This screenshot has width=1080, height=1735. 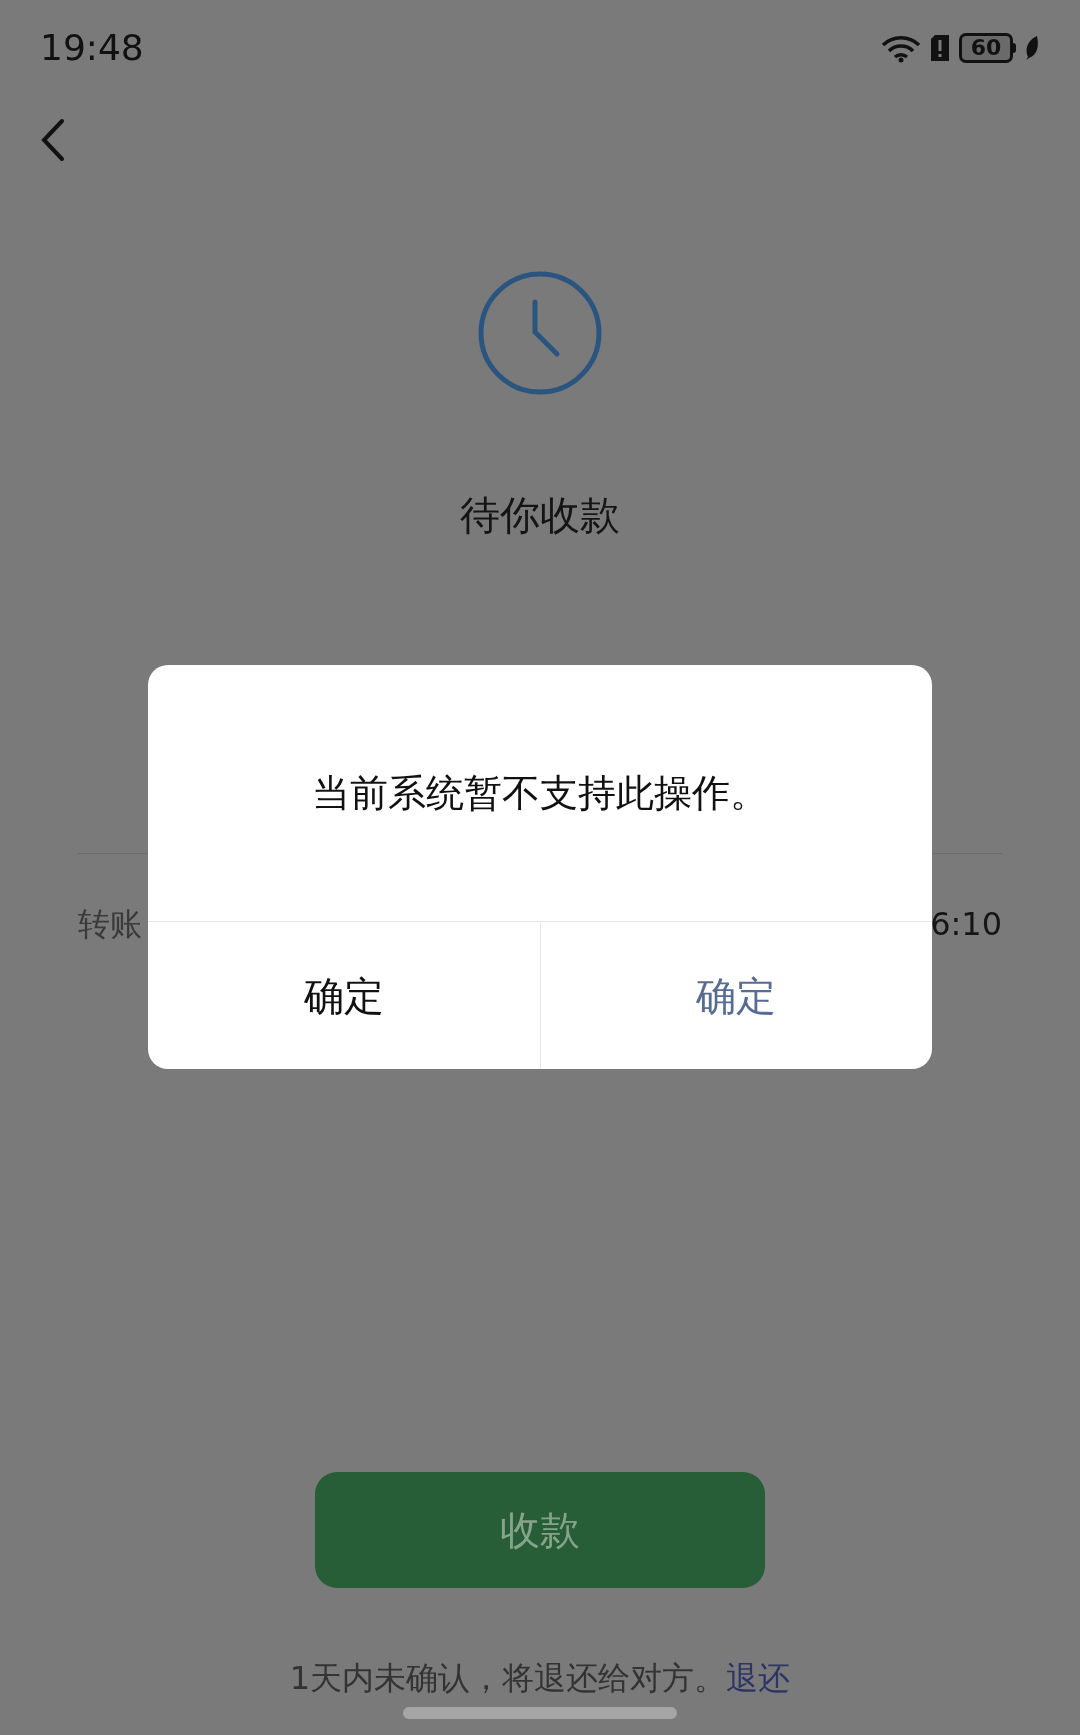 What do you see at coordinates (540, 793) in the screenshot?
I see `dialog-message: 当前系统暂不支持此操作。` at bounding box center [540, 793].